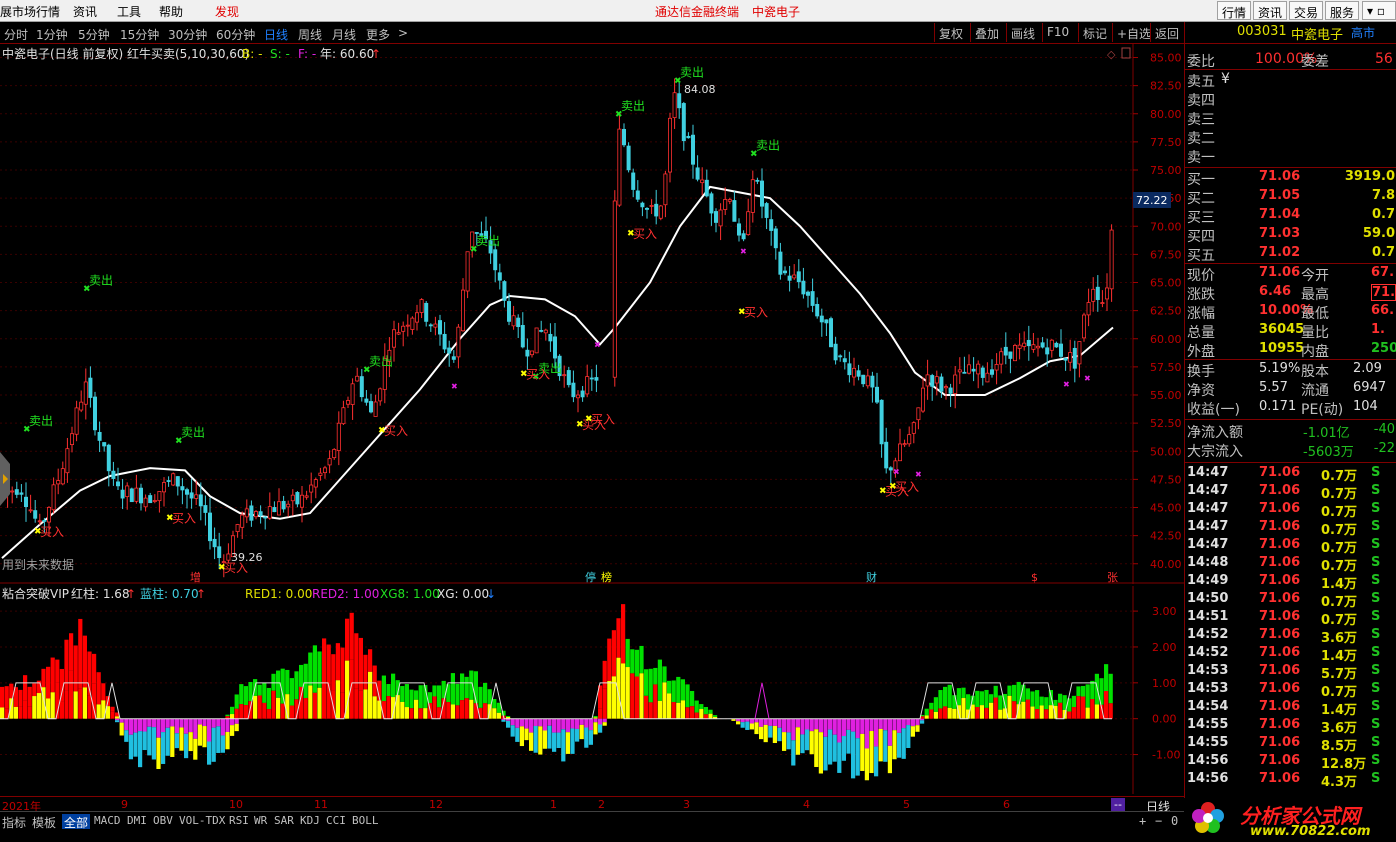 This screenshot has width=1396, height=842. What do you see at coordinates (1291, 274) in the screenshot?
I see `quote-stat-row: 现价 71.06 今开 67.` at bounding box center [1291, 274].